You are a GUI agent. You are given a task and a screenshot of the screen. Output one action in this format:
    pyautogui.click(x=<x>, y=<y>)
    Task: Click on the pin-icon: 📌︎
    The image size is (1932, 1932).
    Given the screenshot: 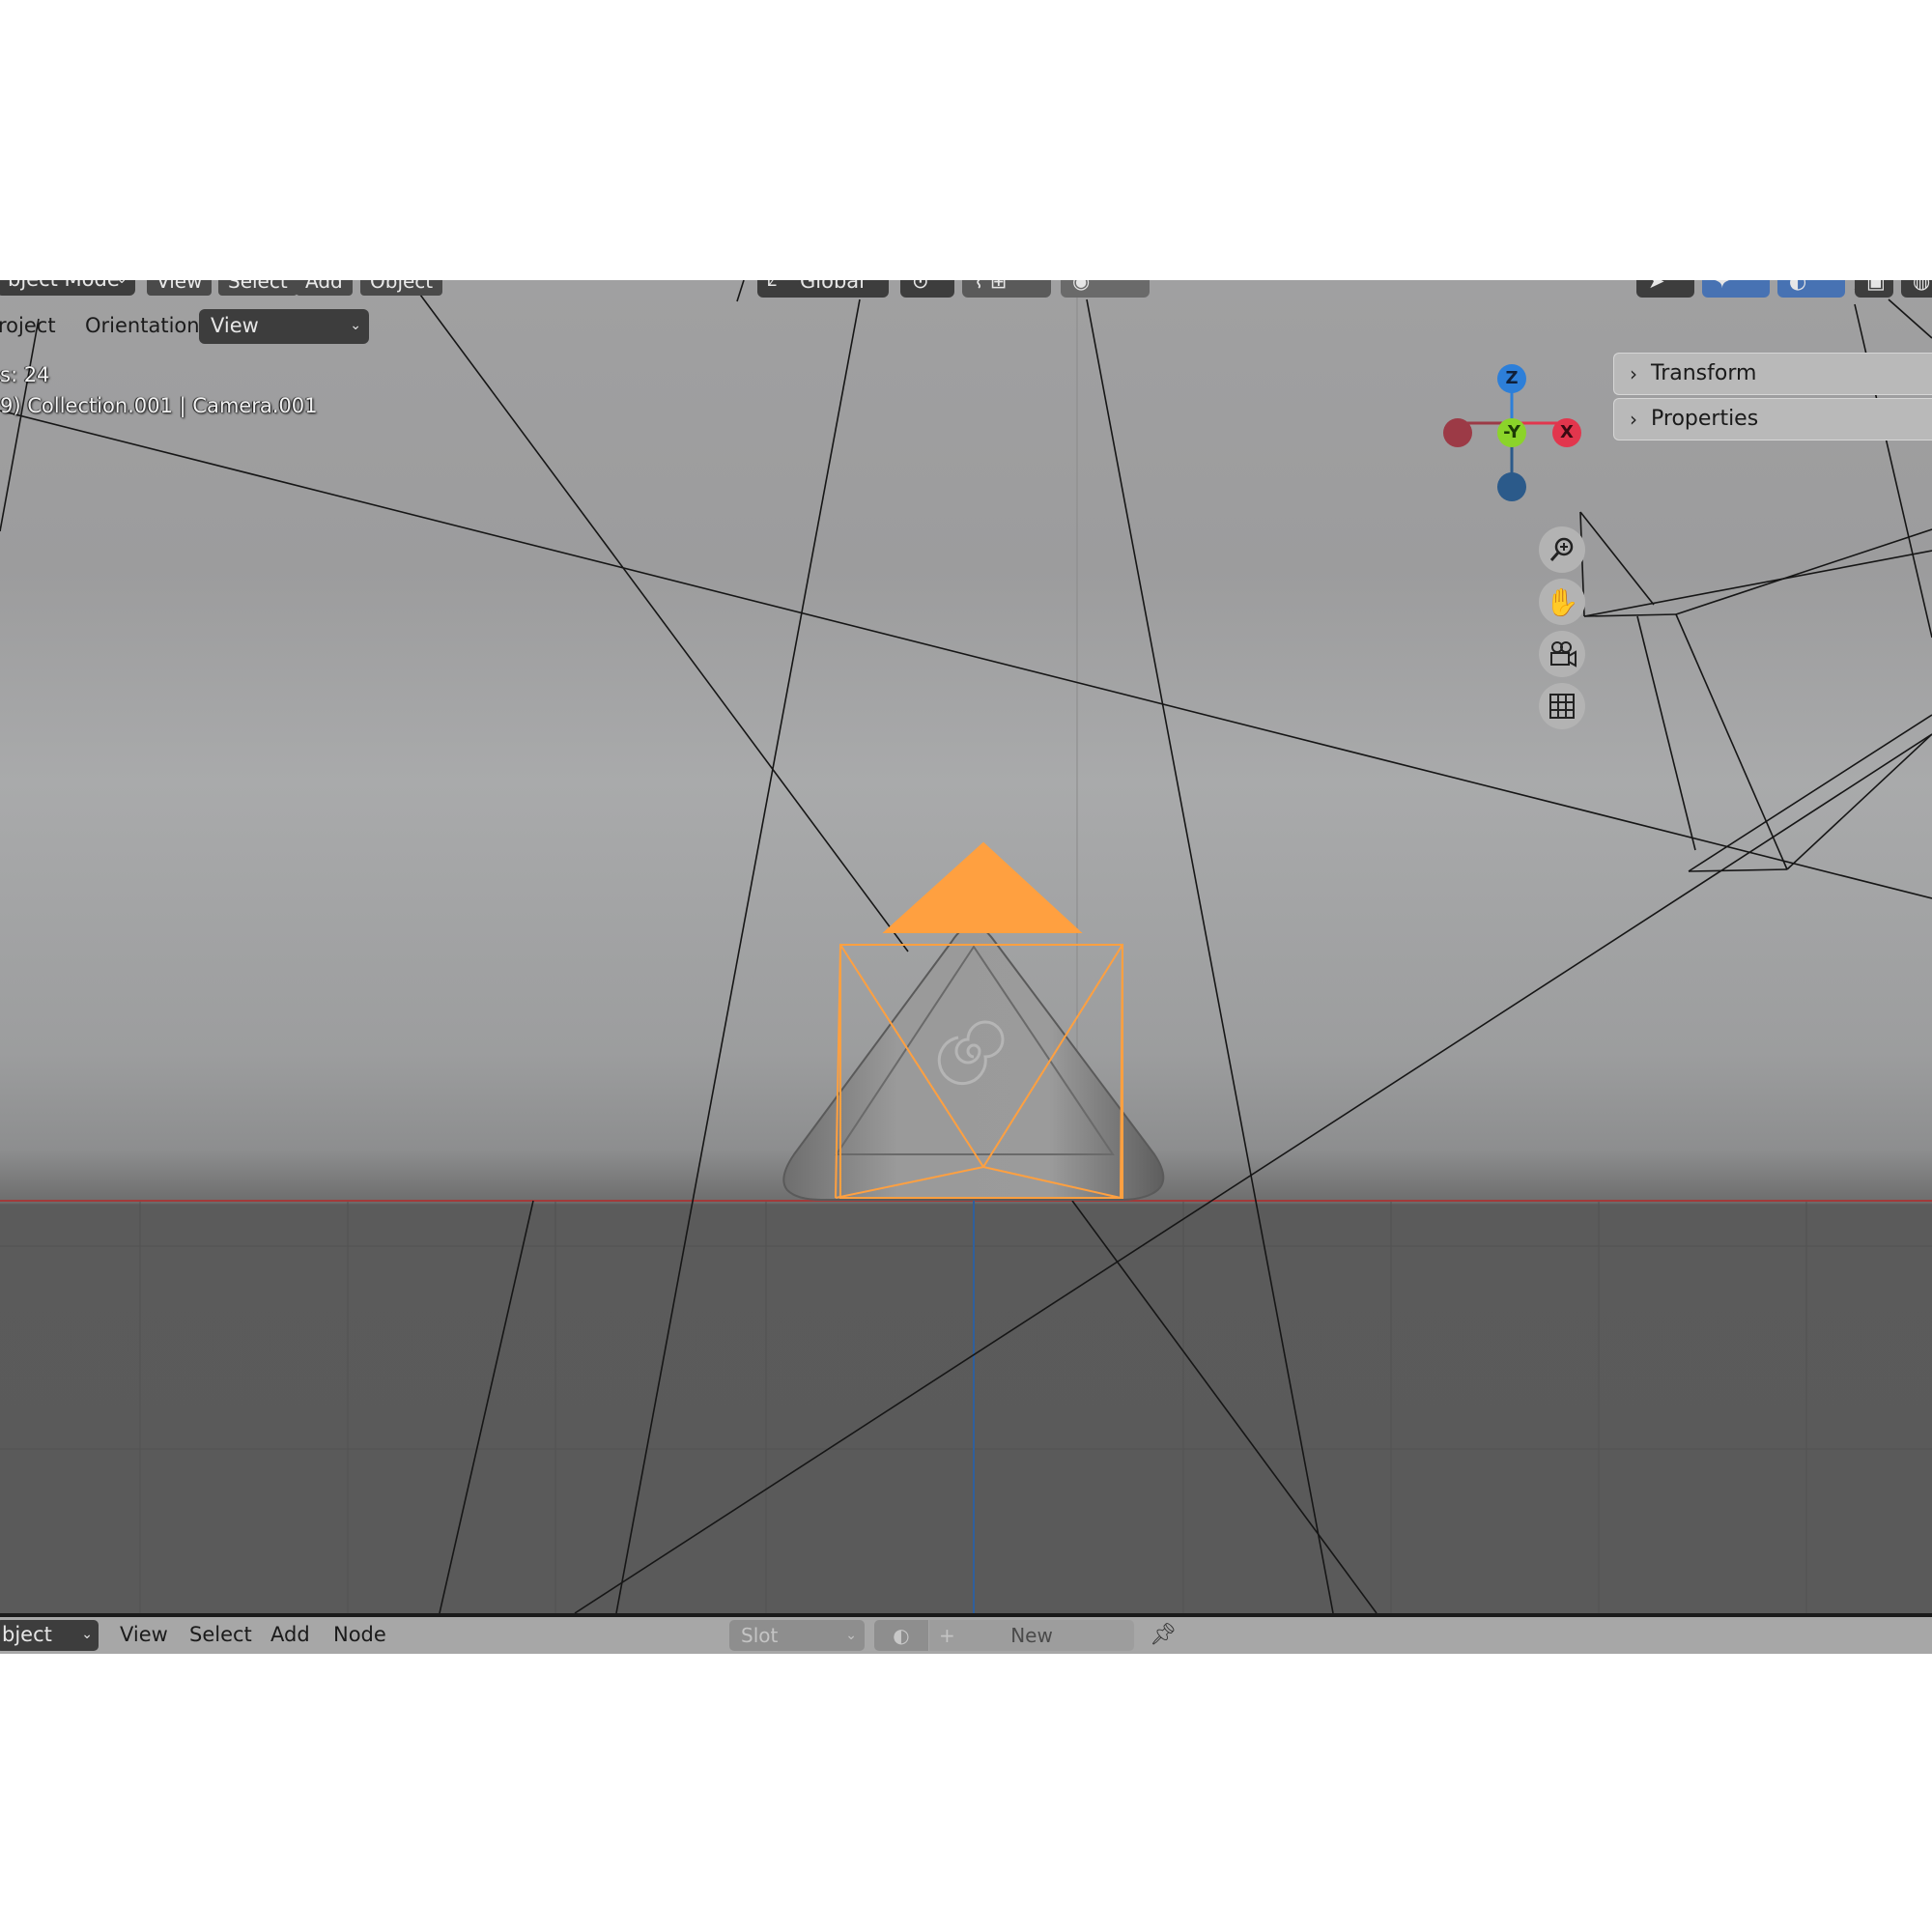 What is the action you would take?
    pyautogui.click(x=1163, y=1635)
    